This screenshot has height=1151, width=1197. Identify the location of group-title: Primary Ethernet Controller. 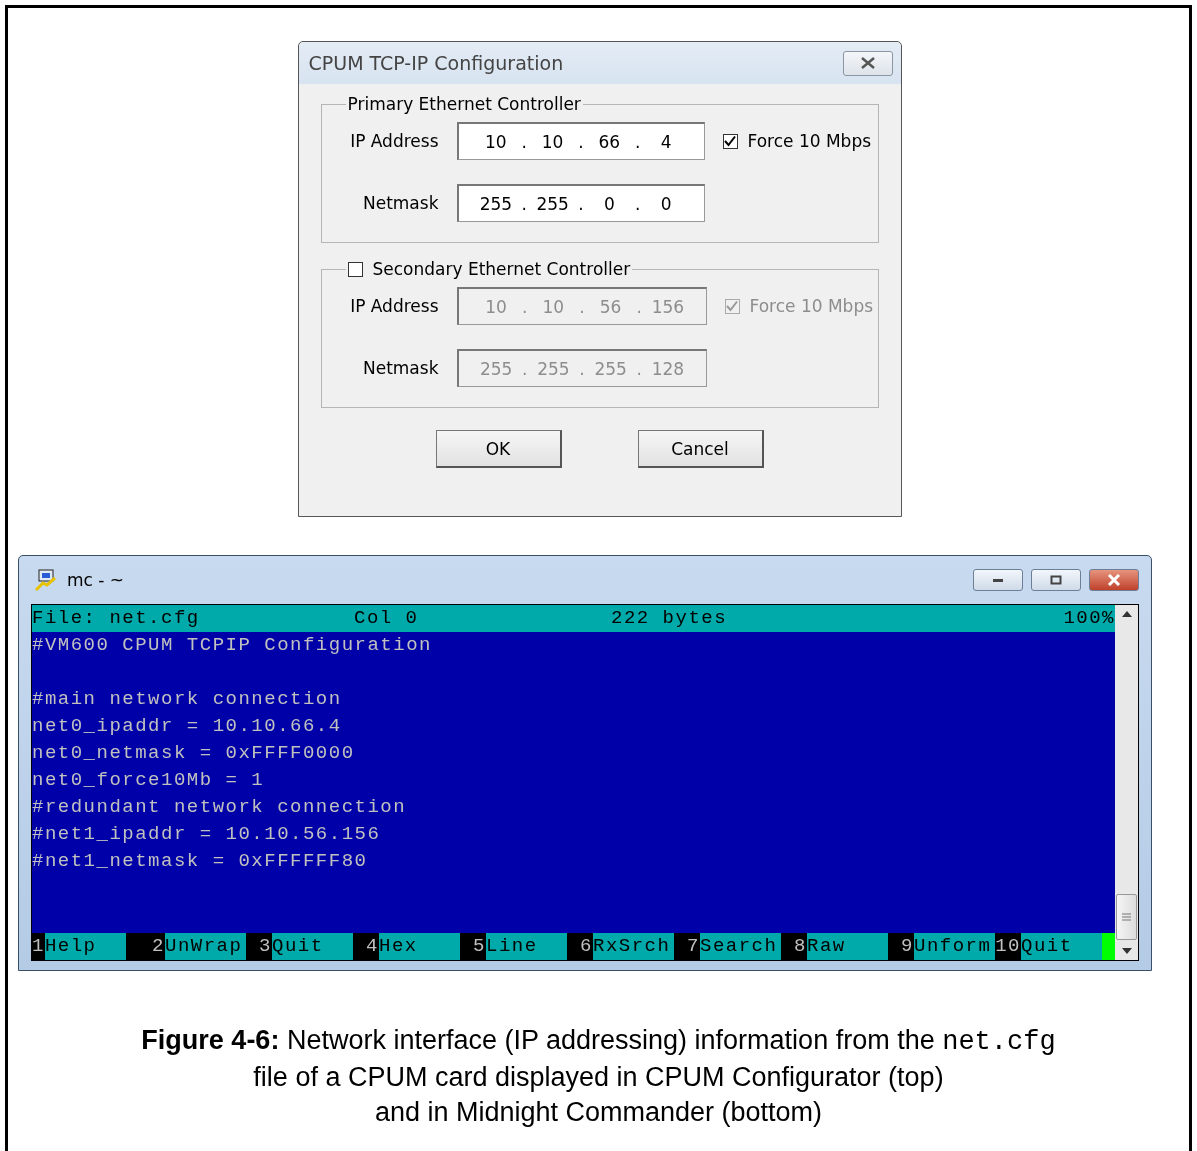
(464, 104).